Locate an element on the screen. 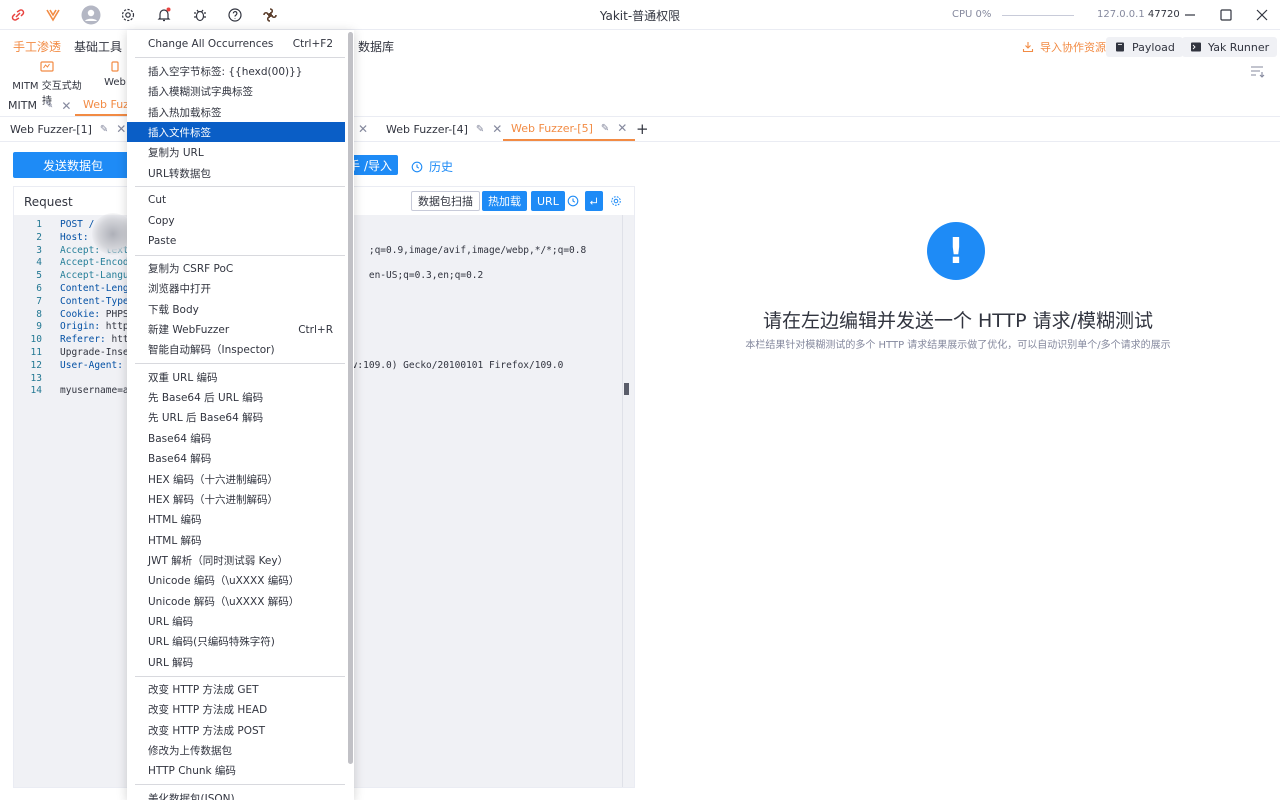 The width and height of the screenshot is (1280, 800). url-button: URL is located at coordinates (548, 201).